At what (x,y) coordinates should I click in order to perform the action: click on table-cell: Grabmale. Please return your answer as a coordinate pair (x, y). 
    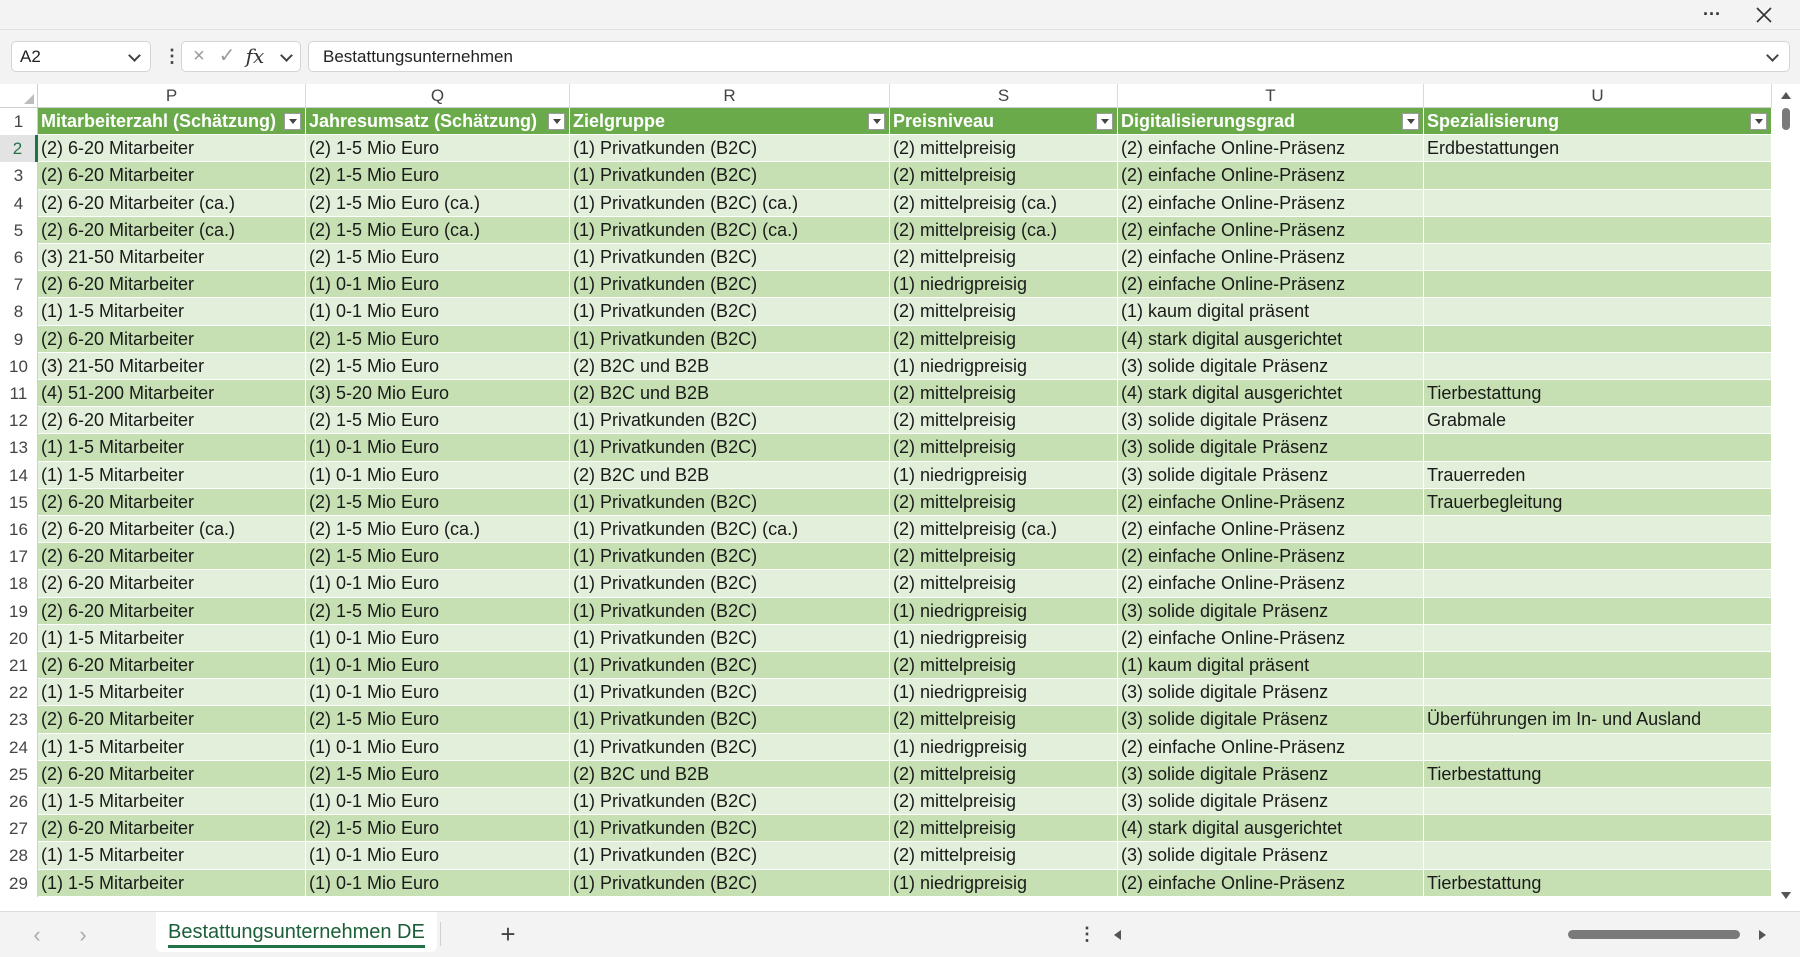
    Looking at the image, I should click on (1598, 421).